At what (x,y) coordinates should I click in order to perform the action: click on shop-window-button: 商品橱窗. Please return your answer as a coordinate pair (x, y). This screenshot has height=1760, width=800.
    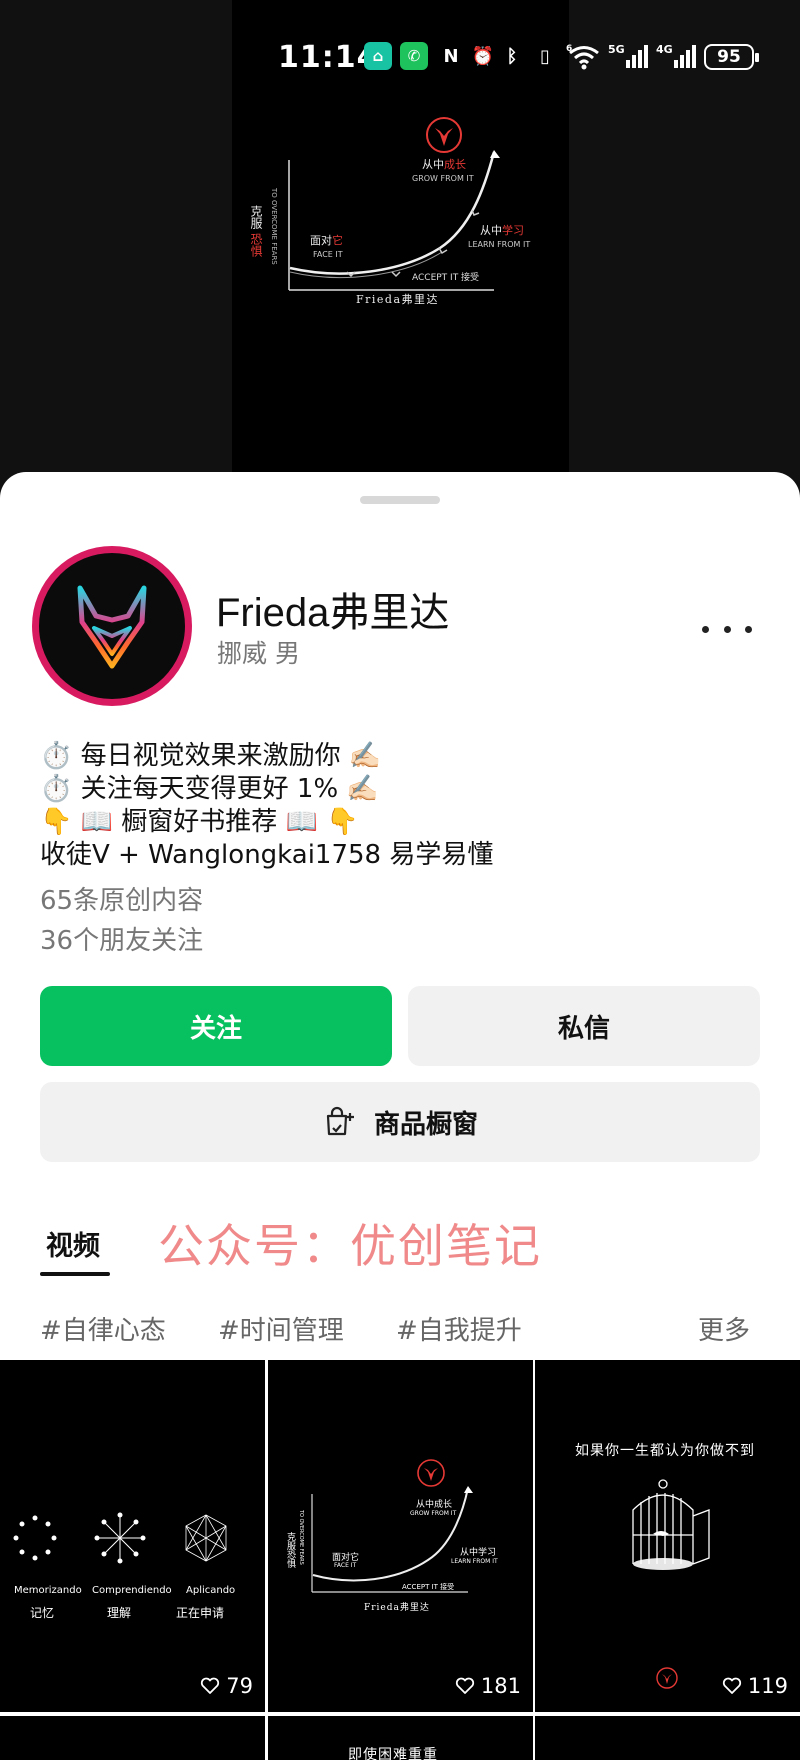
    Looking at the image, I should click on (400, 1122).